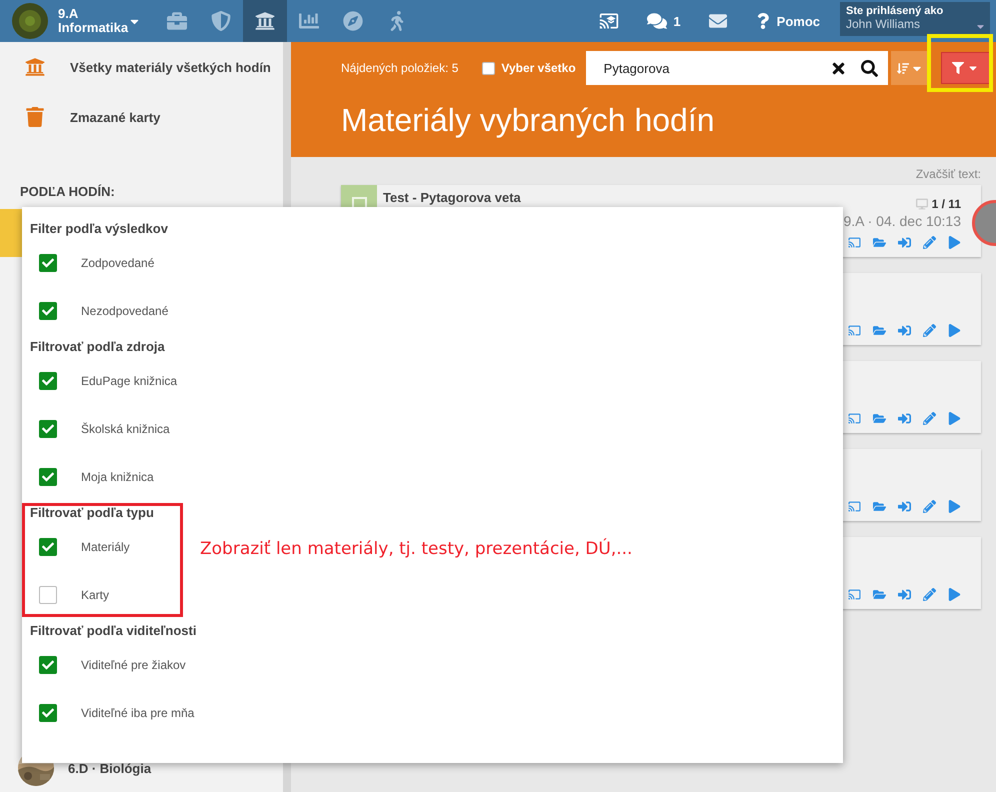  I want to click on sidebar-item: Všetky materiály všetkých hodín, so click(141, 67).